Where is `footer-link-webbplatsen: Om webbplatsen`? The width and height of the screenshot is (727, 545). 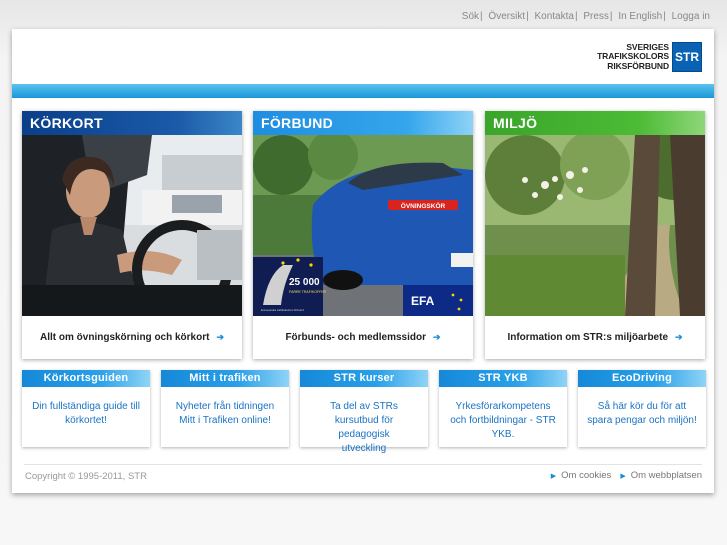 footer-link-webbplatsen: Om webbplatsen is located at coordinates (666, 475).